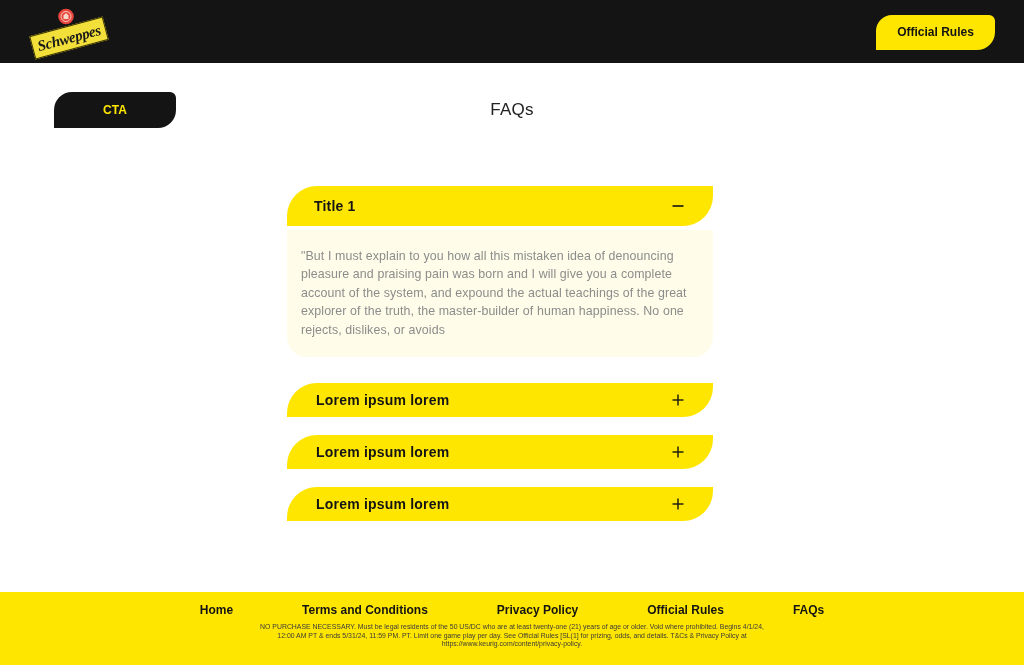  What do you see at coordinates (537, 610) in the screenshot?
I see `footer-link: Privacy Policy` at bounding box center [537, 610].